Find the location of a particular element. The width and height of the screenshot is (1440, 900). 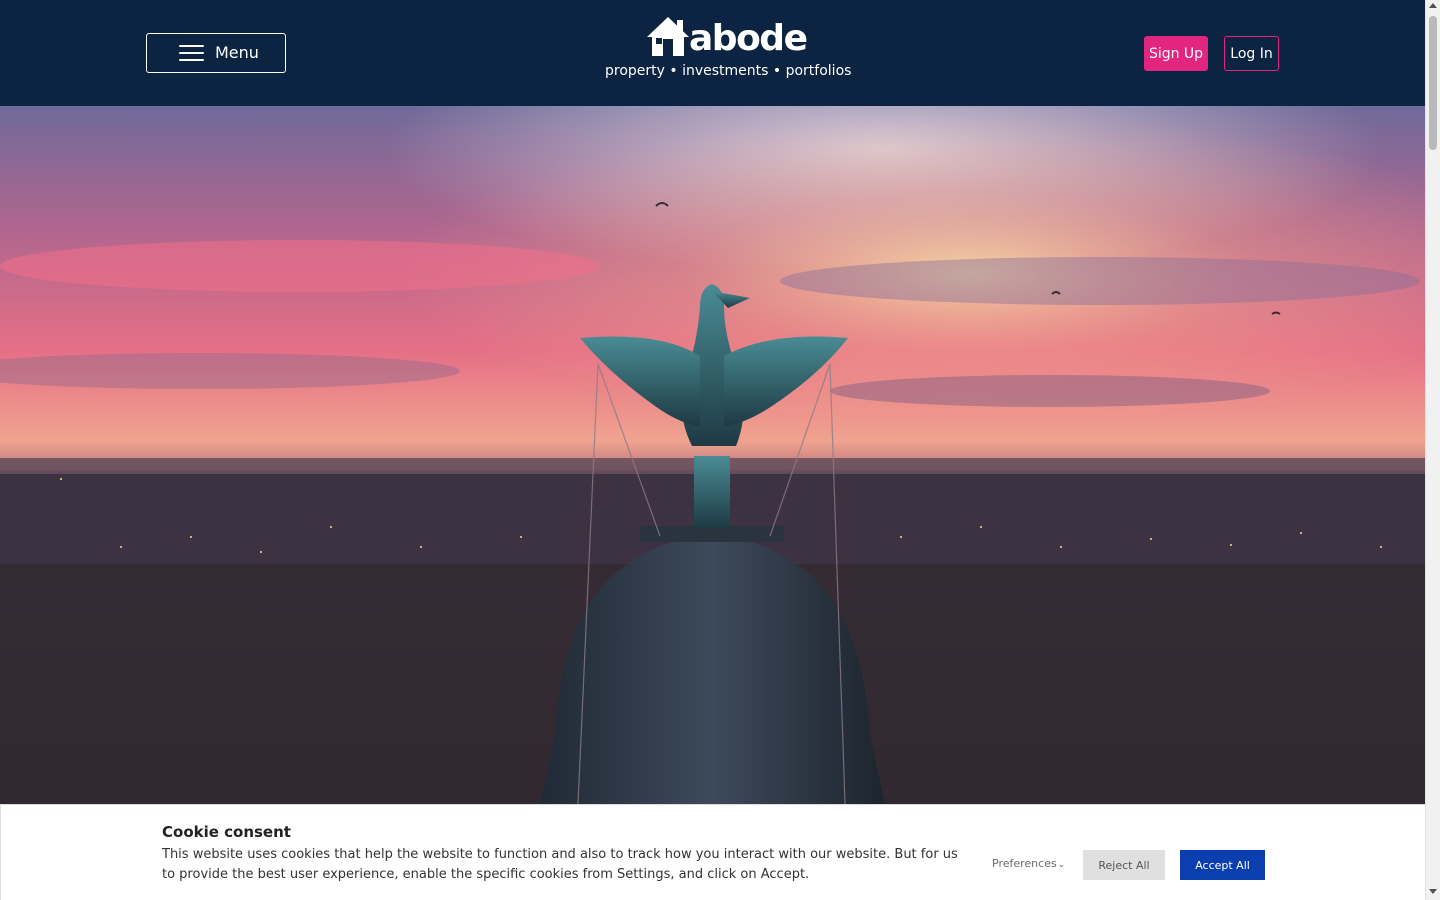

menu-button: Menu is located at coordinates (216, 53).